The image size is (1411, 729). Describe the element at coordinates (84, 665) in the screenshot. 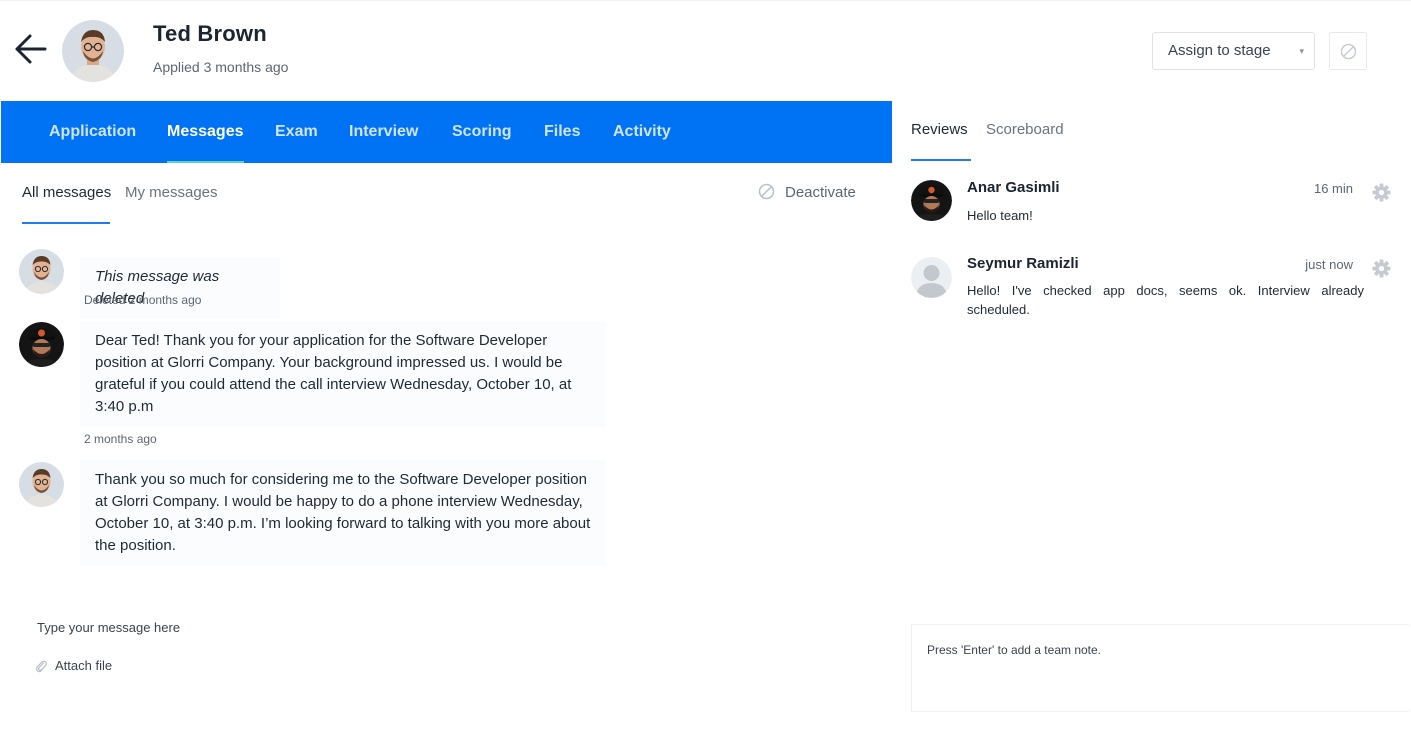

I see `attach-file-label: Attach file` at that location.